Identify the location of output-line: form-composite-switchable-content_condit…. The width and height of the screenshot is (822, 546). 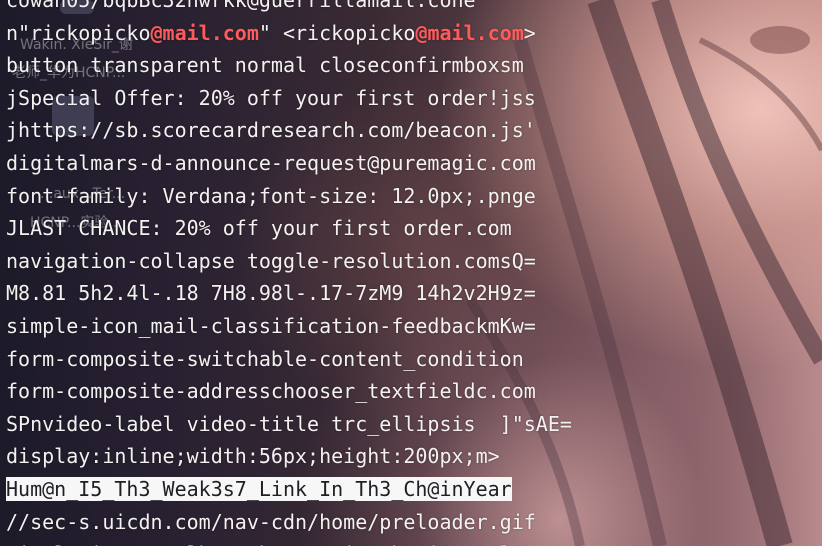
(265, 358).